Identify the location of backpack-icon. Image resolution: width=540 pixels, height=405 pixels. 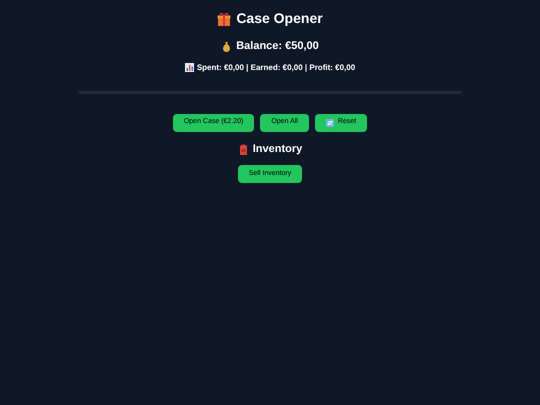
(243, 148).